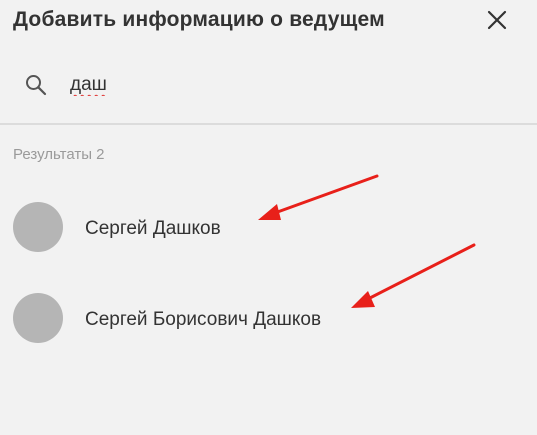  What do you see at coordinates (59, 154) in the screenshot?
I see `results-count: Результаты 2` at bounding box center [59, 154].